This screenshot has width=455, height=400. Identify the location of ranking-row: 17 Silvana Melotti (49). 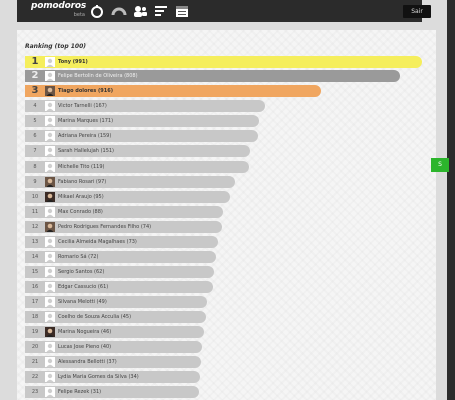
(116, 302).